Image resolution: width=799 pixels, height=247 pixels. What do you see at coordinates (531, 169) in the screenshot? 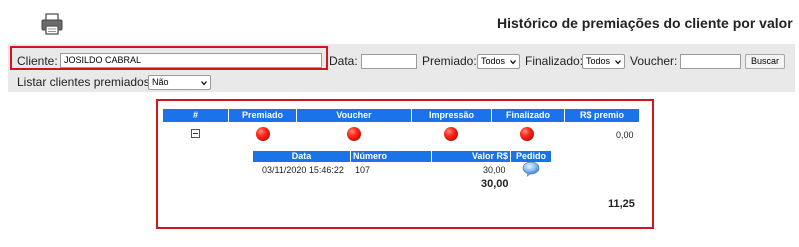
I see `chat-bubble-icon` at bounding box center [531, 169].